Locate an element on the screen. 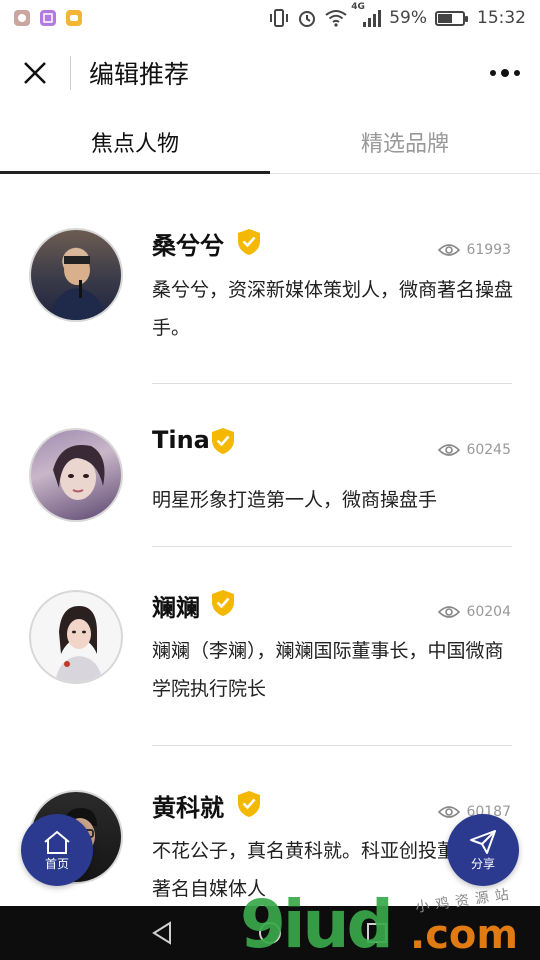 The image size is (540, 960). more-icon is located at coordinates (493, 73).